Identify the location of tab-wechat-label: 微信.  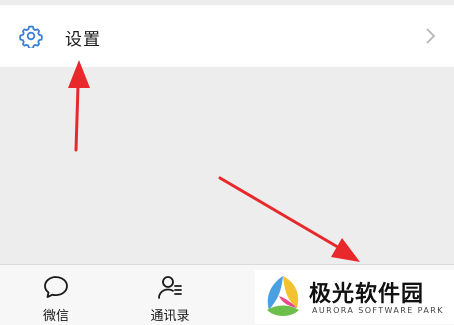
(55, 316).